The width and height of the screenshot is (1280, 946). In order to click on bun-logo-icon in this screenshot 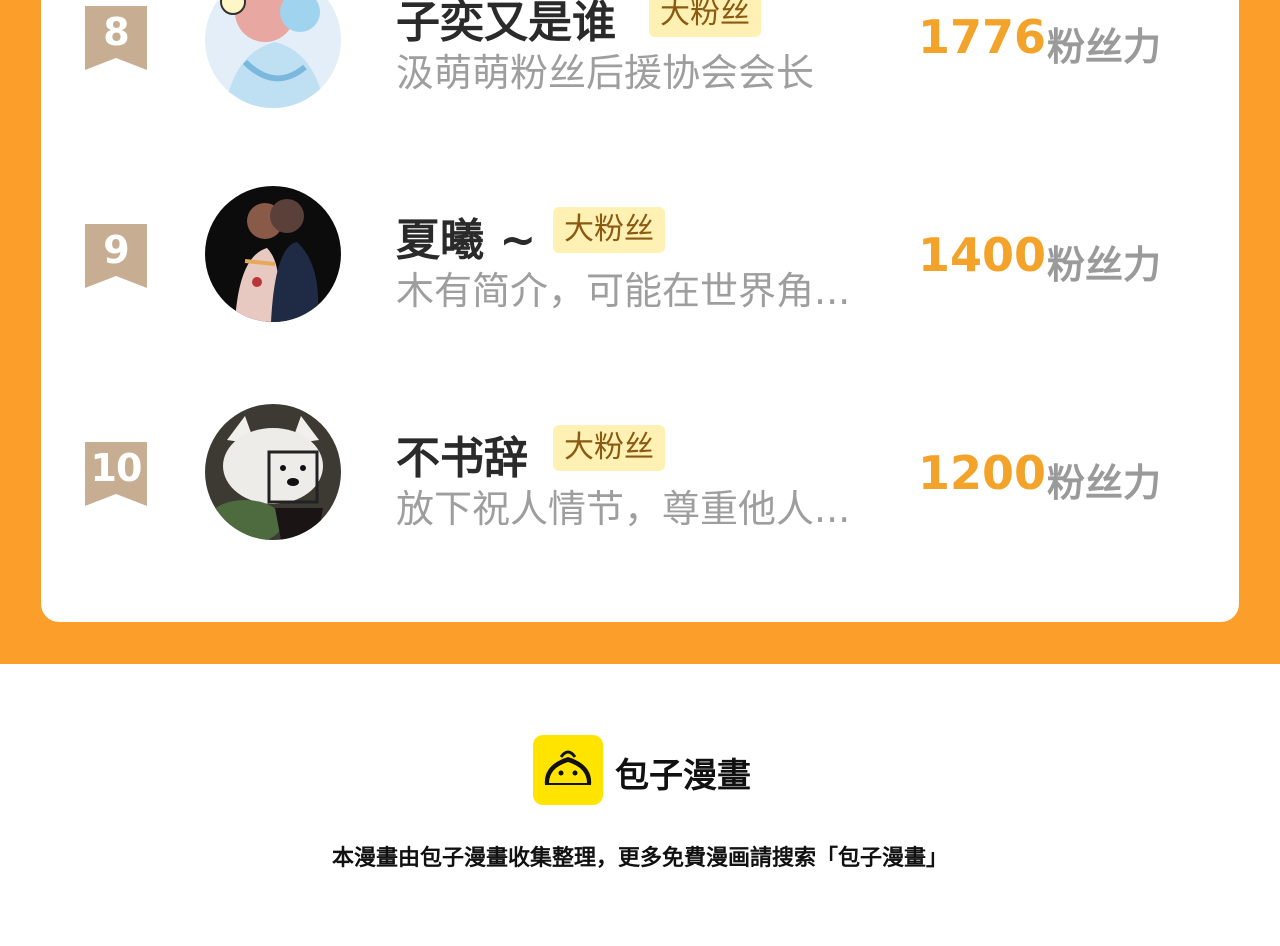, I will do `click(568, 770)`.